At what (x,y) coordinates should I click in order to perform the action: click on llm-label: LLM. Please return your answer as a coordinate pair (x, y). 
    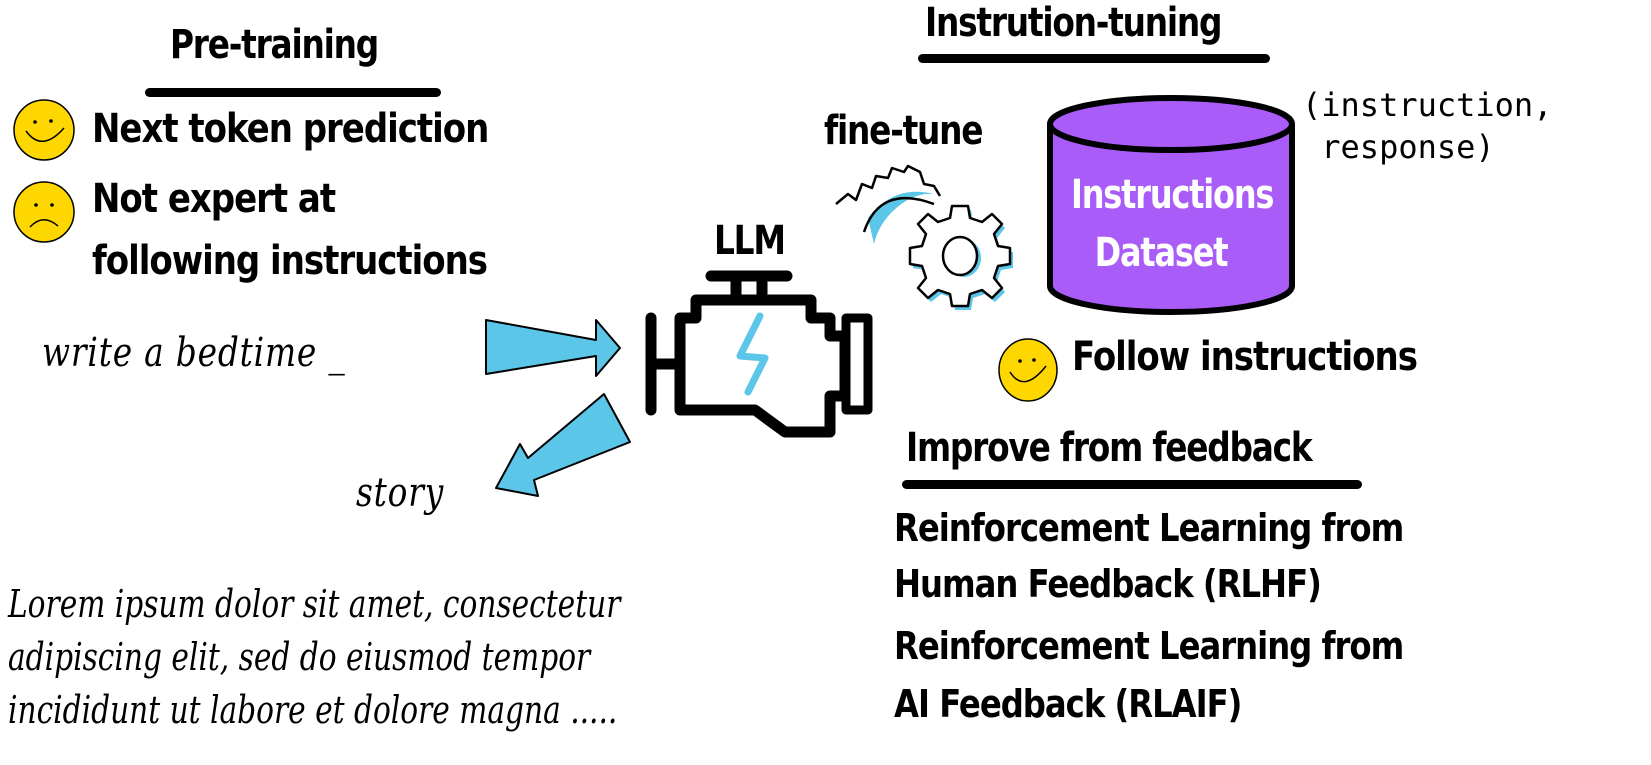
    Looking at the image, I should click on (750, 241).